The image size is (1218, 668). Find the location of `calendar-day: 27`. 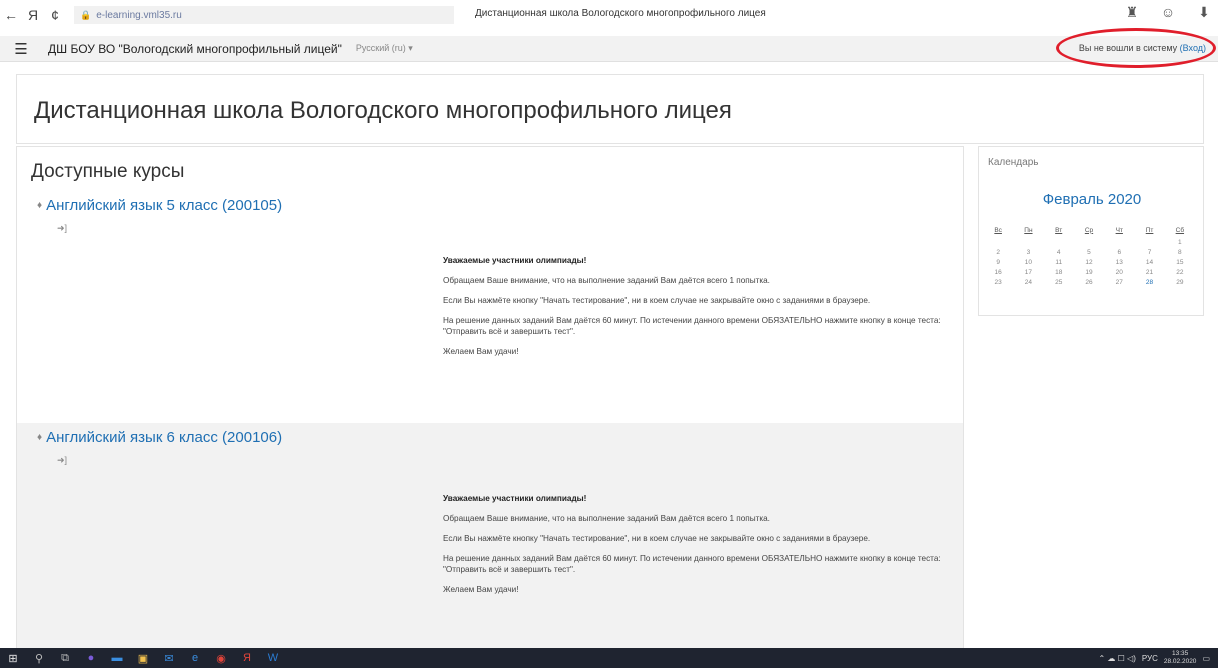

calendar-day: 27 is located at coordinates (1119, 282).